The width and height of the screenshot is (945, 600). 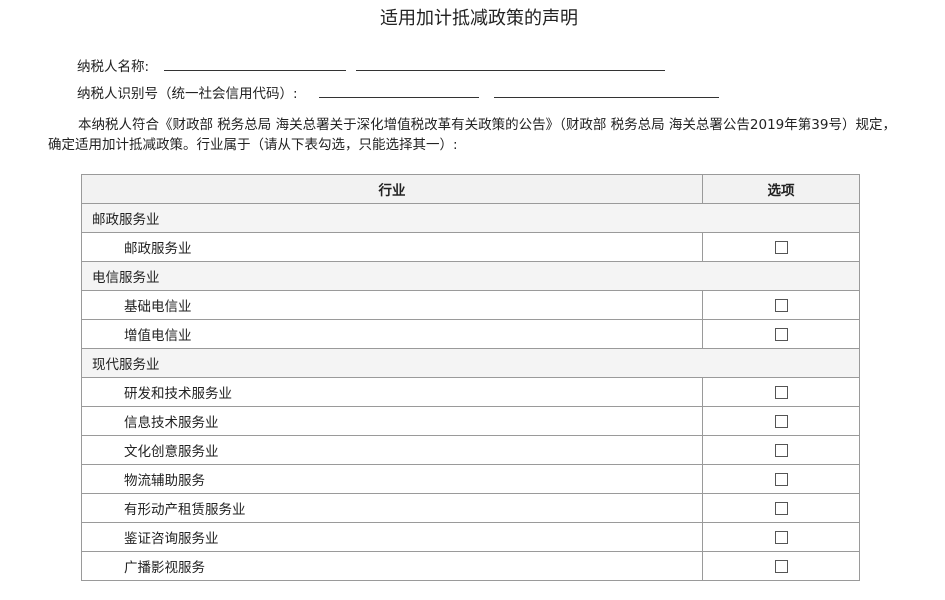 I want to click on table-row: 邮政服务业, so click(x=470, y=247).